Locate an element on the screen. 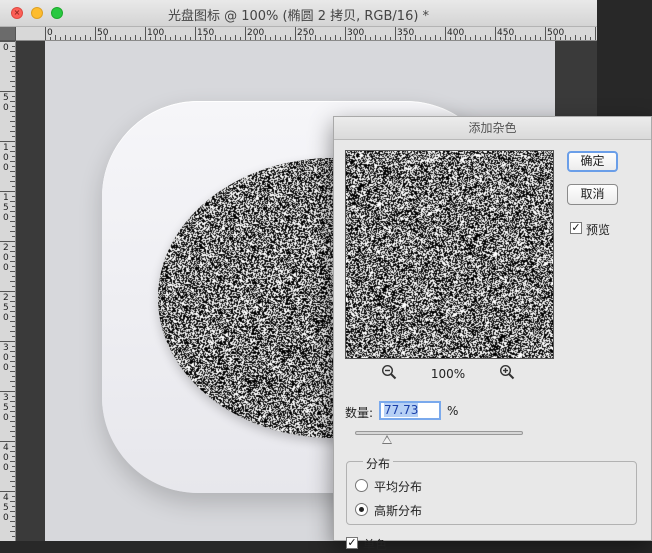 Image resolution: width=652 pixels, height=553 pixels. zoom-in-icon is located at coordinates (507, 372).